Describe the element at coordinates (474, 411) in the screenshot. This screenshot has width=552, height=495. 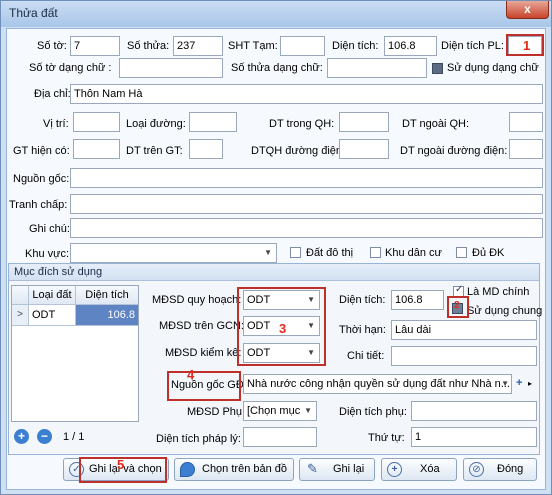
I see `dien-tich-phu-input` at that location.